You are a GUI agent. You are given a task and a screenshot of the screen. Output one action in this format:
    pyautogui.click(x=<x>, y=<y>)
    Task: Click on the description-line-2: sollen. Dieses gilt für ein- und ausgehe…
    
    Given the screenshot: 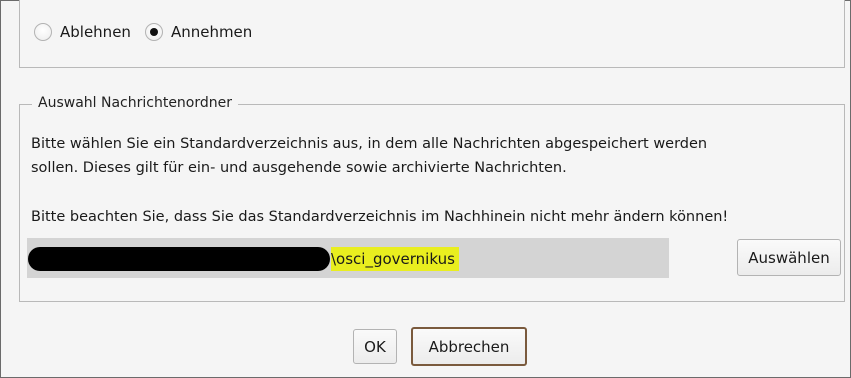 What is the action you would take?
    pyautogui.click(x=299, y=168)
    